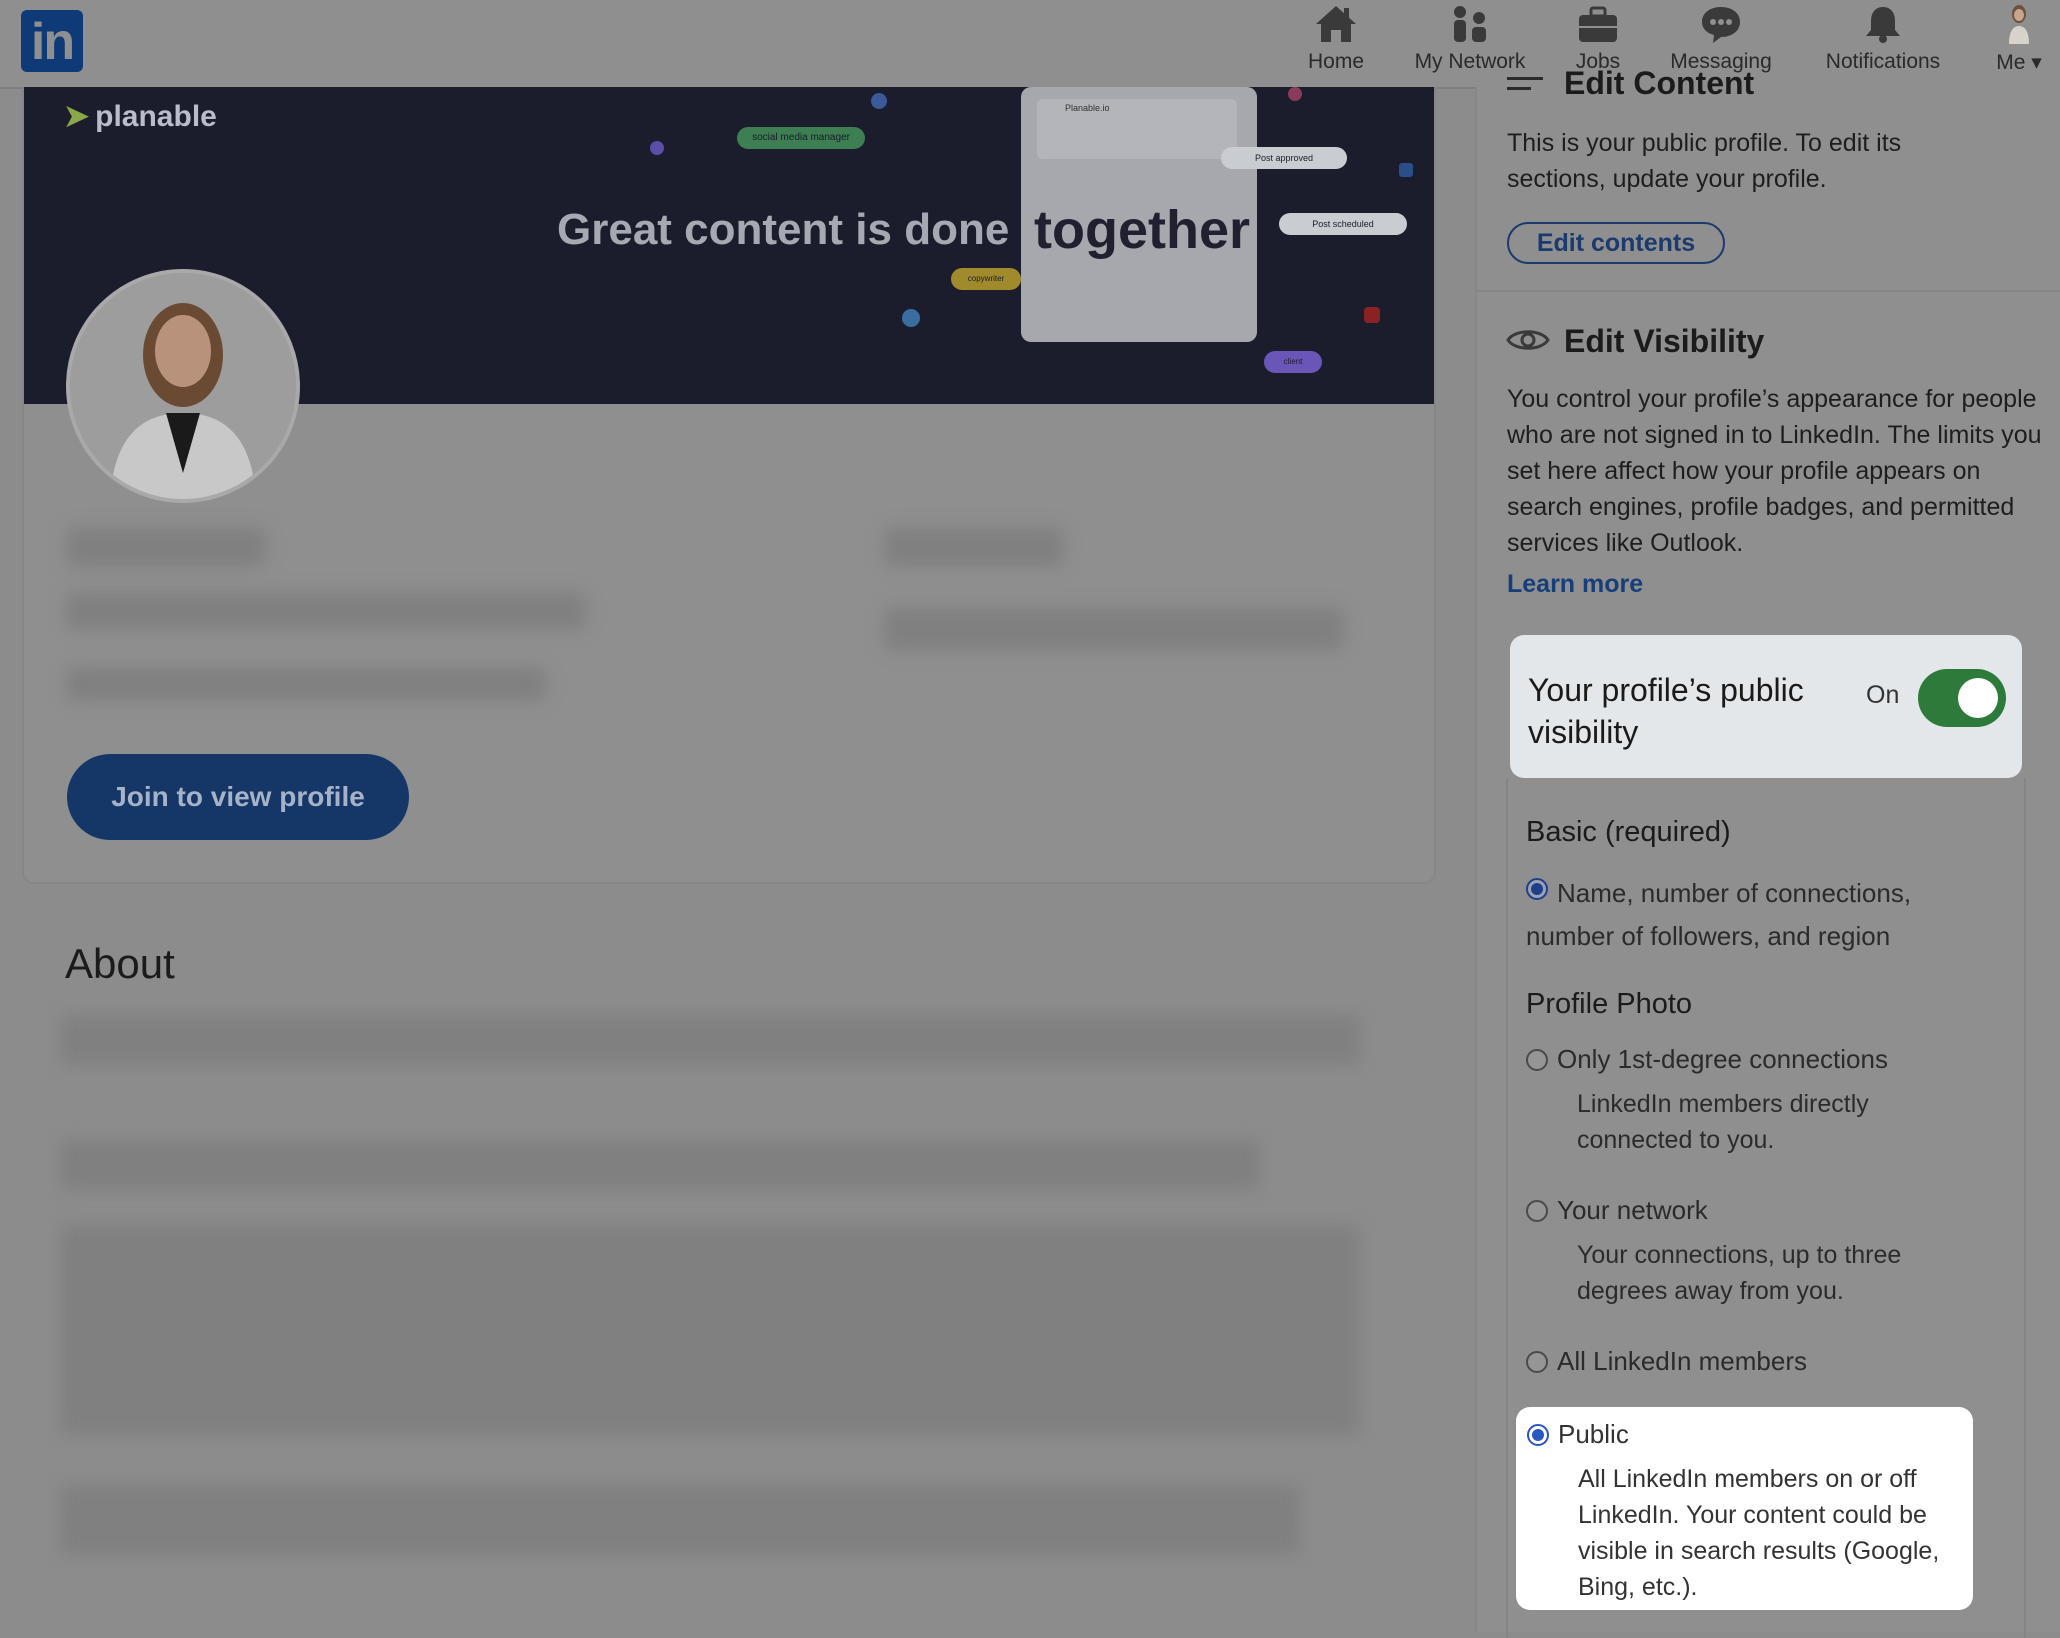 This screenshot has height=1638, width=2060. I want to click on radio-public, so click(1538, 1435).